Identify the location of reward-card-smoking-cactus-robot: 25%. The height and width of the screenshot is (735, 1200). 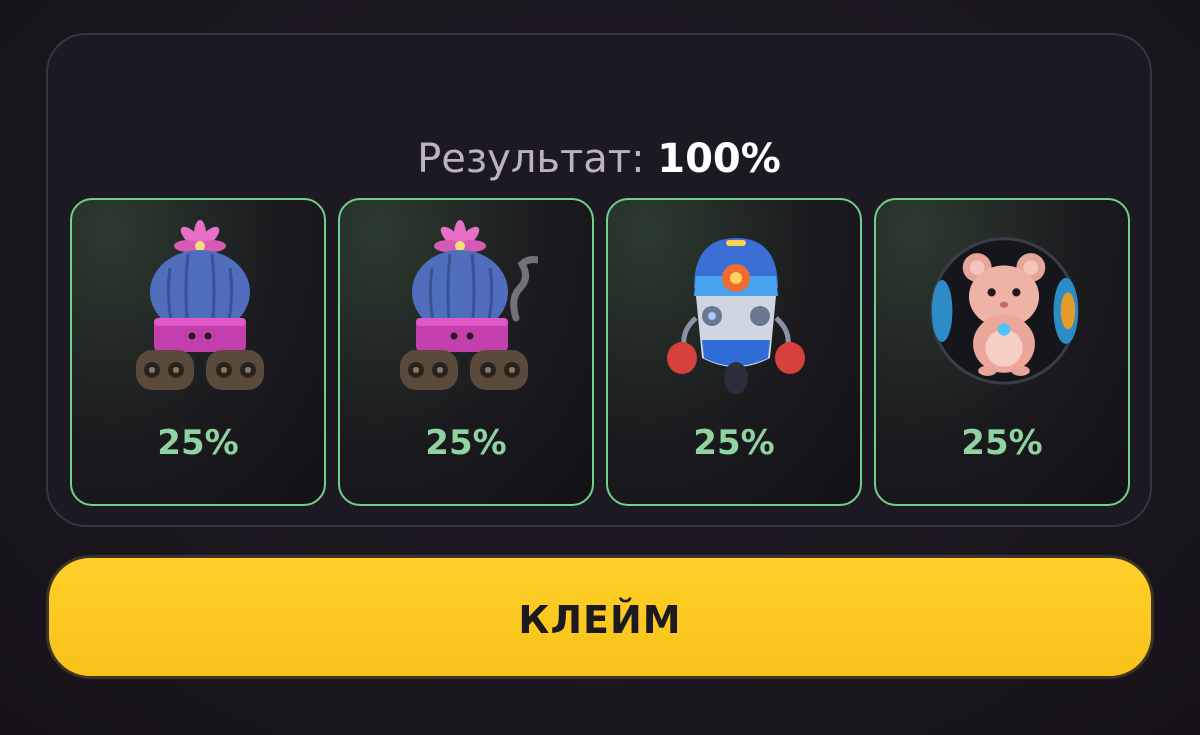
(466, 352).